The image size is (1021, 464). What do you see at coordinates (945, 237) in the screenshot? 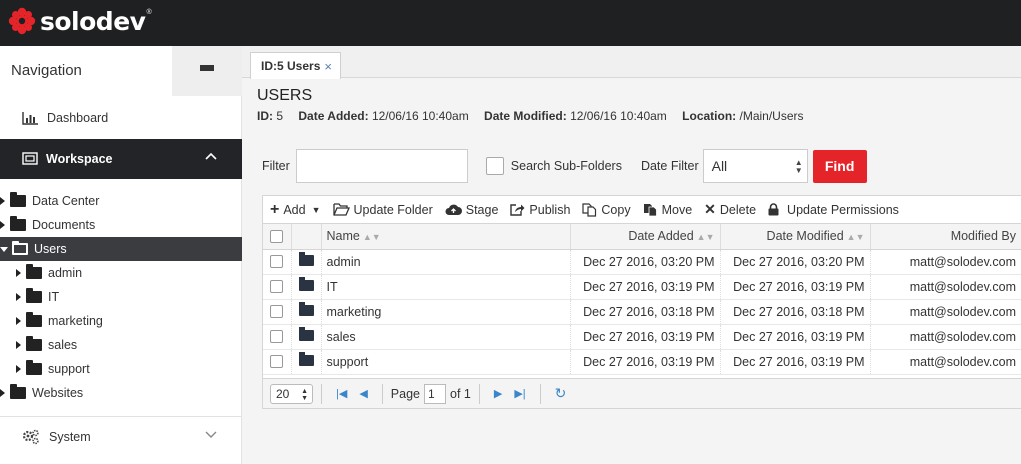
I see `column-modified-by: Modified By` at bounding box center [945, 237].